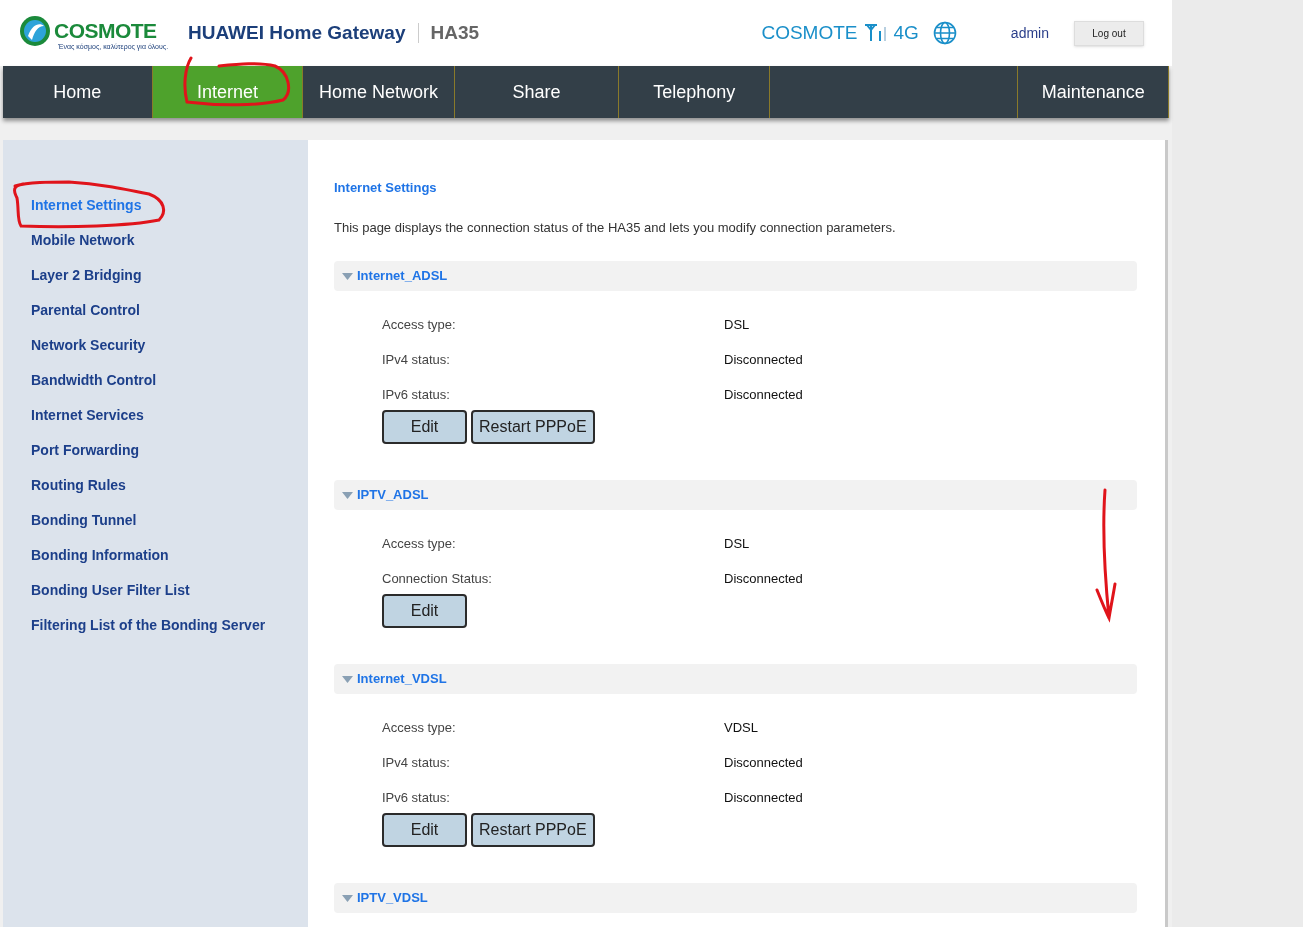 This screenshot has height=927, width=1303. What do you see at coordinates (735, 898) in the screenshot?
I see `section-header: IPTV_VDSL` at bounding box center [735, 898].